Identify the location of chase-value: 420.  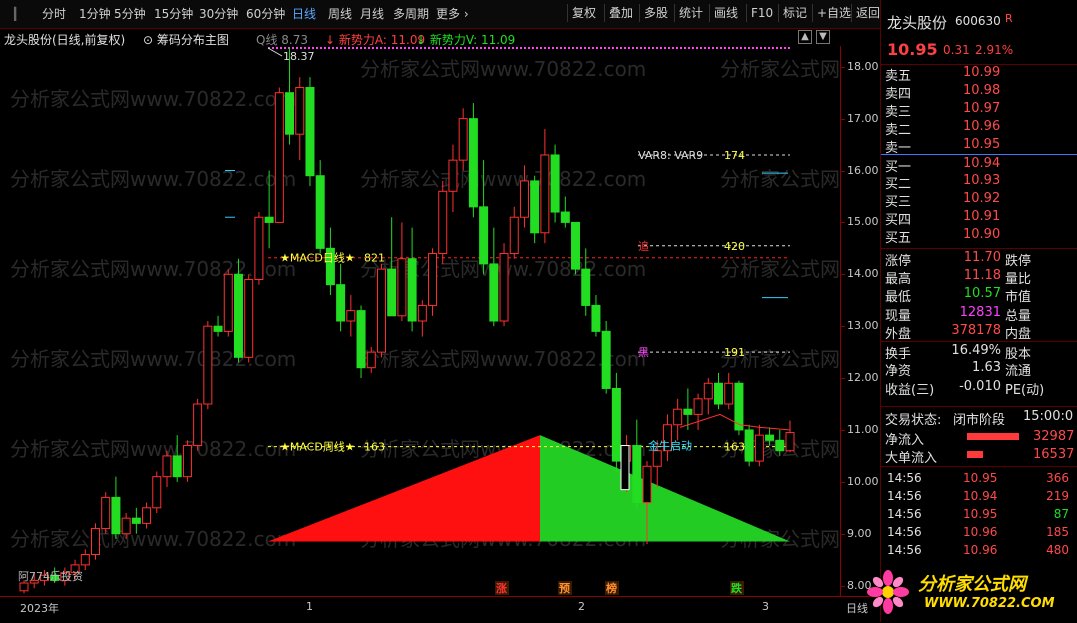
(734, 246).